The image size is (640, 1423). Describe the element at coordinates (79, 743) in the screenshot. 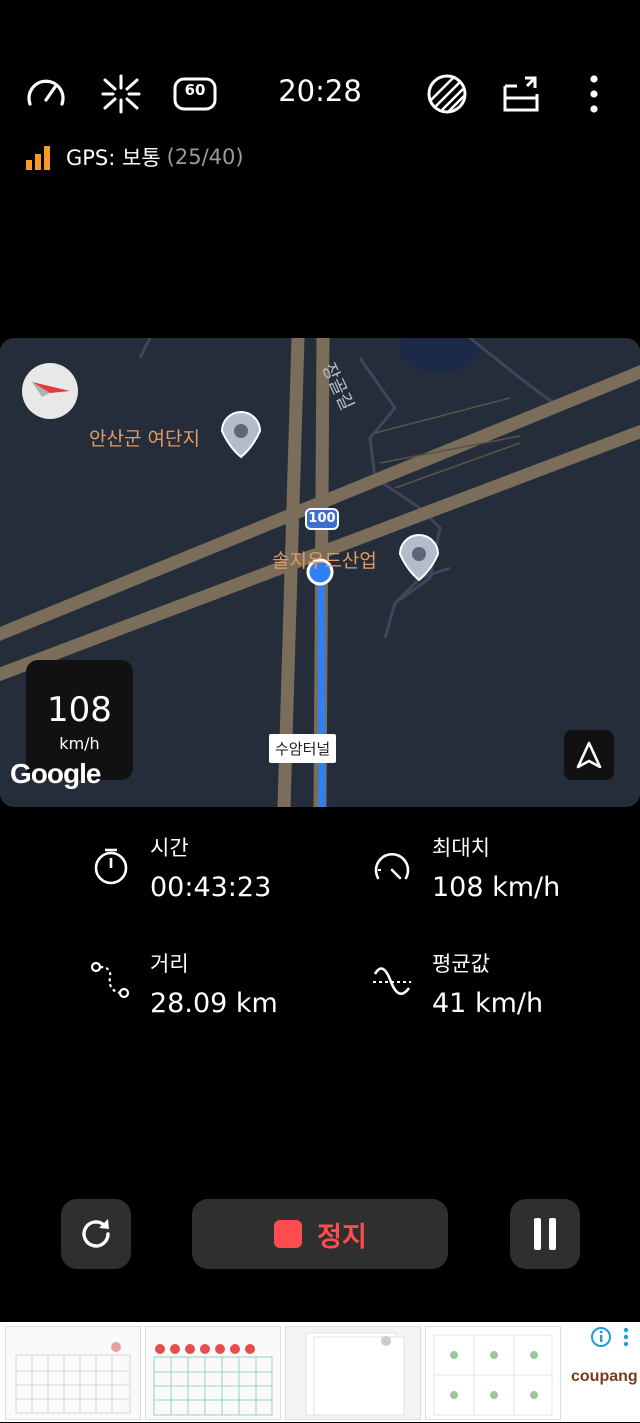

I see `current-speed-unit: km/h` at that location.